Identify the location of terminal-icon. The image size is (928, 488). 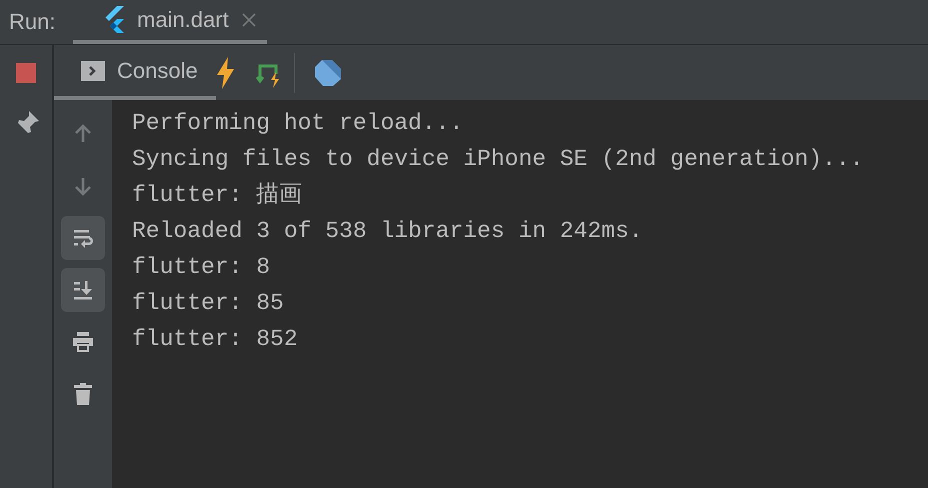
(93, 70).